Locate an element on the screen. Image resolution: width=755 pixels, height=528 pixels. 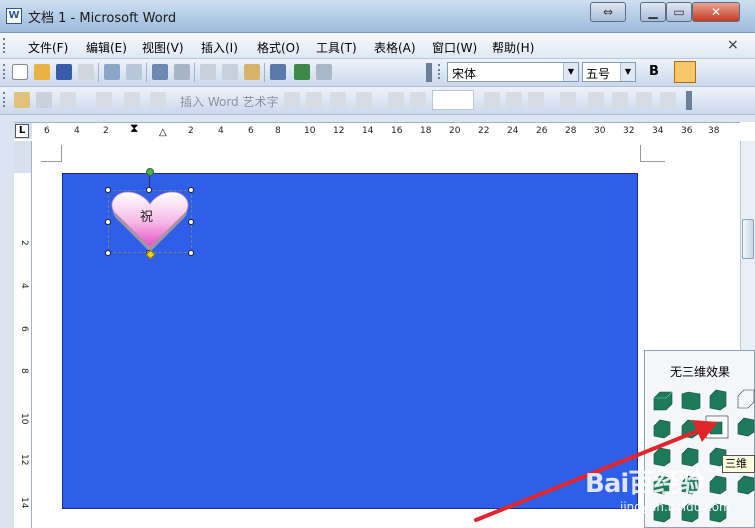
first-line-indent-marker: ⧗ is located at coordinates (134, 128).